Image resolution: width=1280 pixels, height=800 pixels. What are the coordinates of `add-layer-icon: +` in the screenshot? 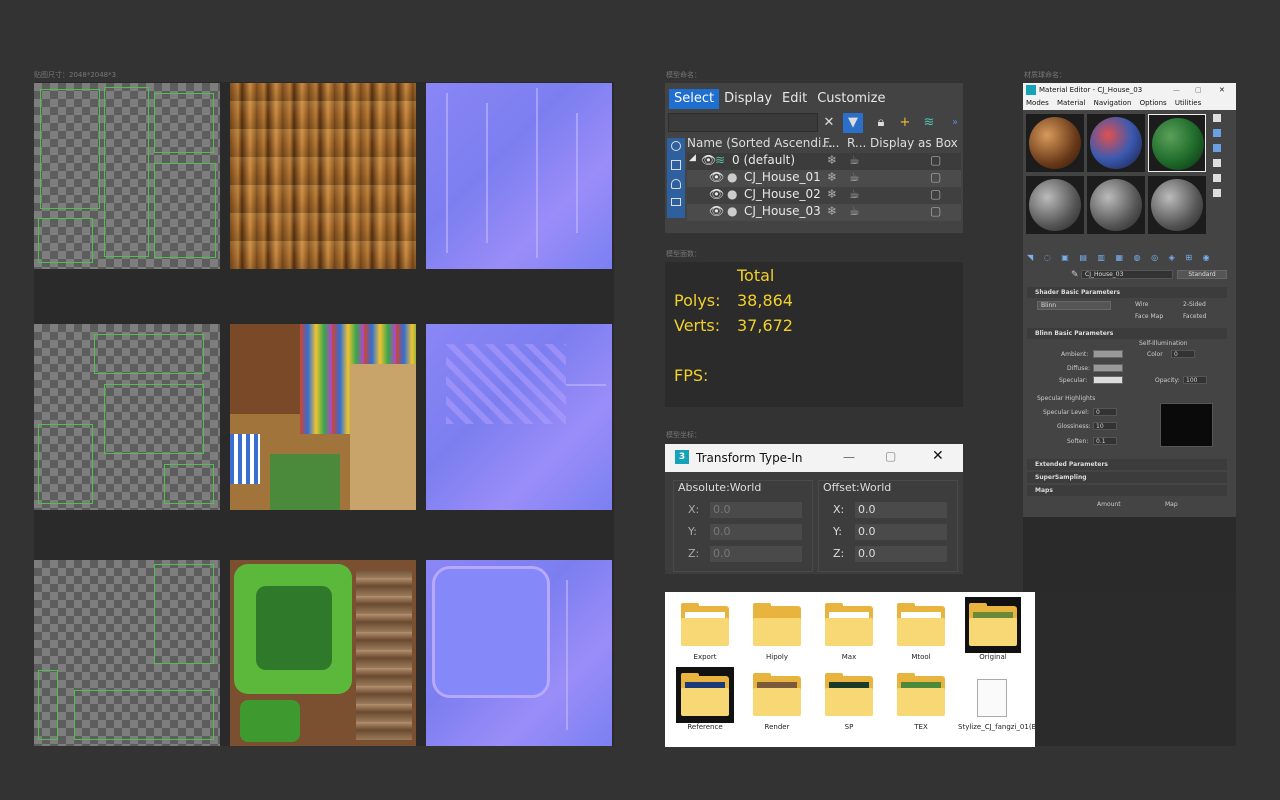 It's located at (905, 123).